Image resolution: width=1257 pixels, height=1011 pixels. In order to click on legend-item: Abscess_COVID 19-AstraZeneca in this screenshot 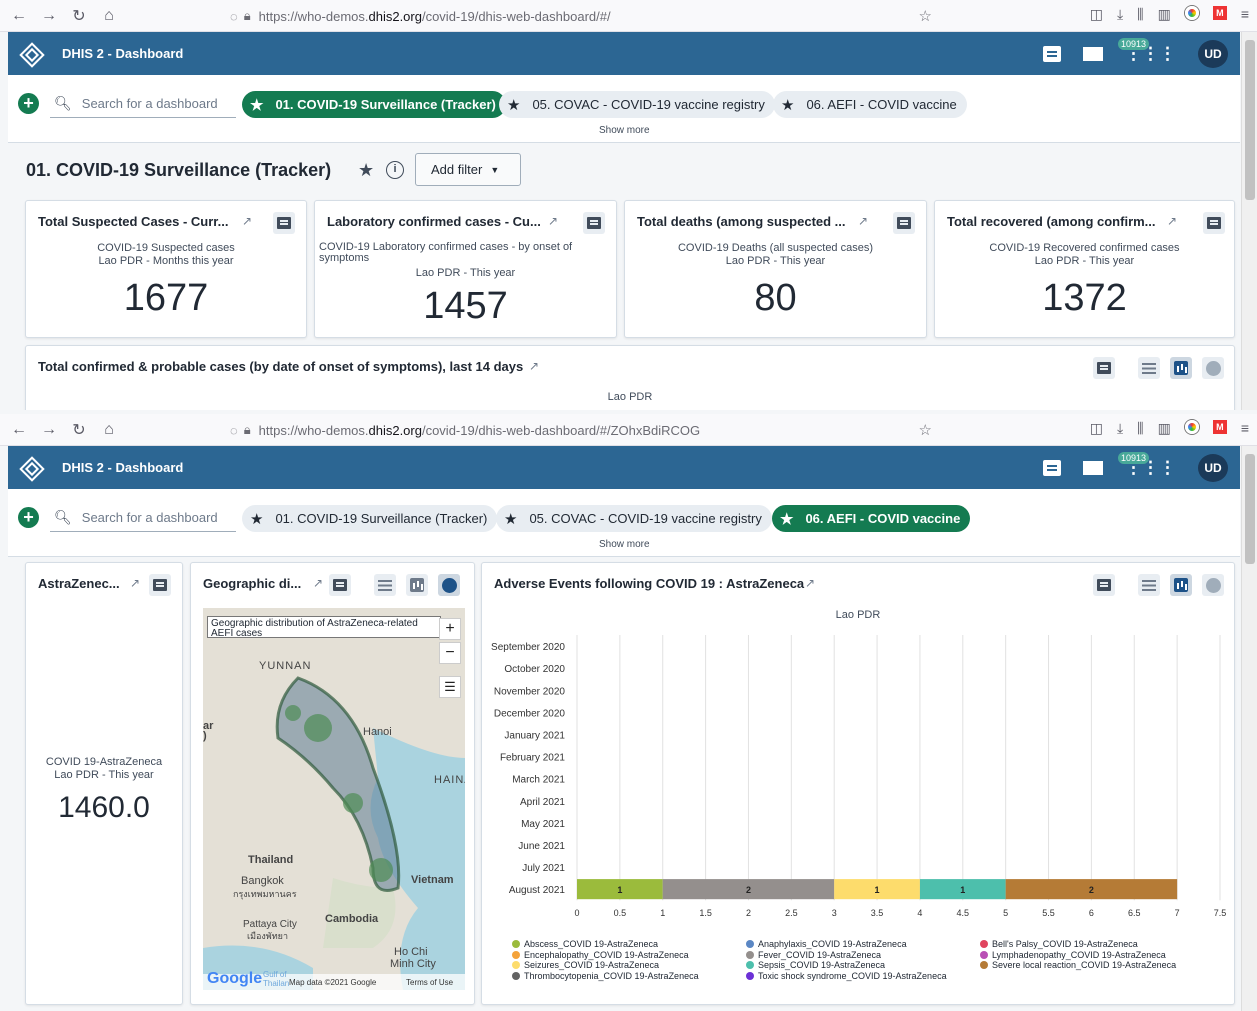, I will do `click(585, 944)`.